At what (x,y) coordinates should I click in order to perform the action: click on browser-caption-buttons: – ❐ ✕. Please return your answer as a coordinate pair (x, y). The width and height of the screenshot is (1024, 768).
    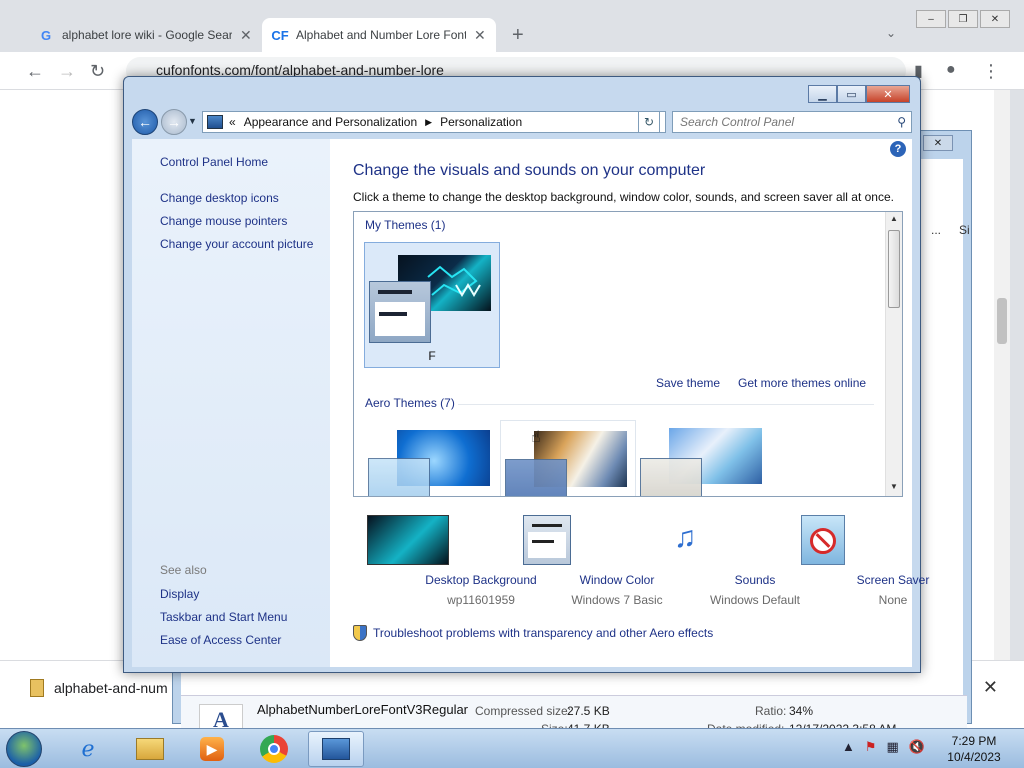
    Looking at the image, I should click on (963, 19).